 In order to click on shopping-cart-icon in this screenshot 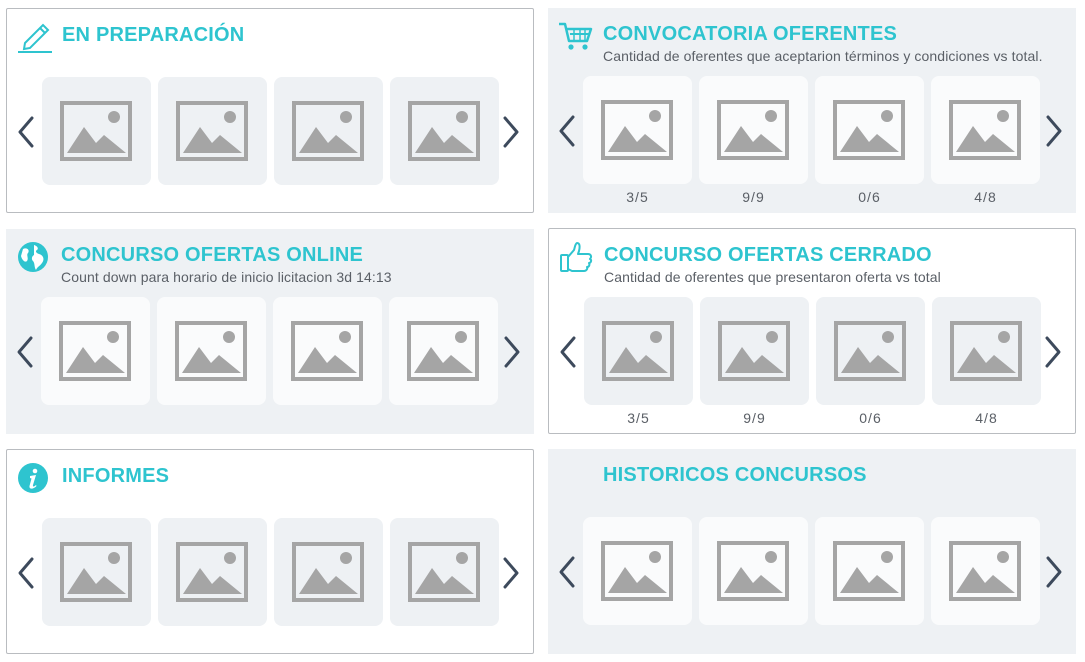, I will do `click(576, 36)`.